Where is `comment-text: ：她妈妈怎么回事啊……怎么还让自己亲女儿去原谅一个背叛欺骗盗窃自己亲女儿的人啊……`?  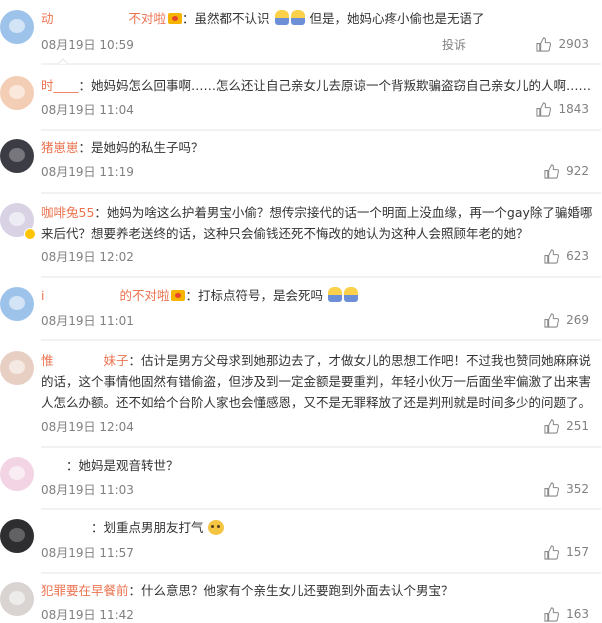 comment-text: ：她妈妈怎么回事啊……怎么还让自己亲女儿去原谅一个背叛欺骗盗窃自己亲女儿的人啊…… is located at coordinates (335, 85).